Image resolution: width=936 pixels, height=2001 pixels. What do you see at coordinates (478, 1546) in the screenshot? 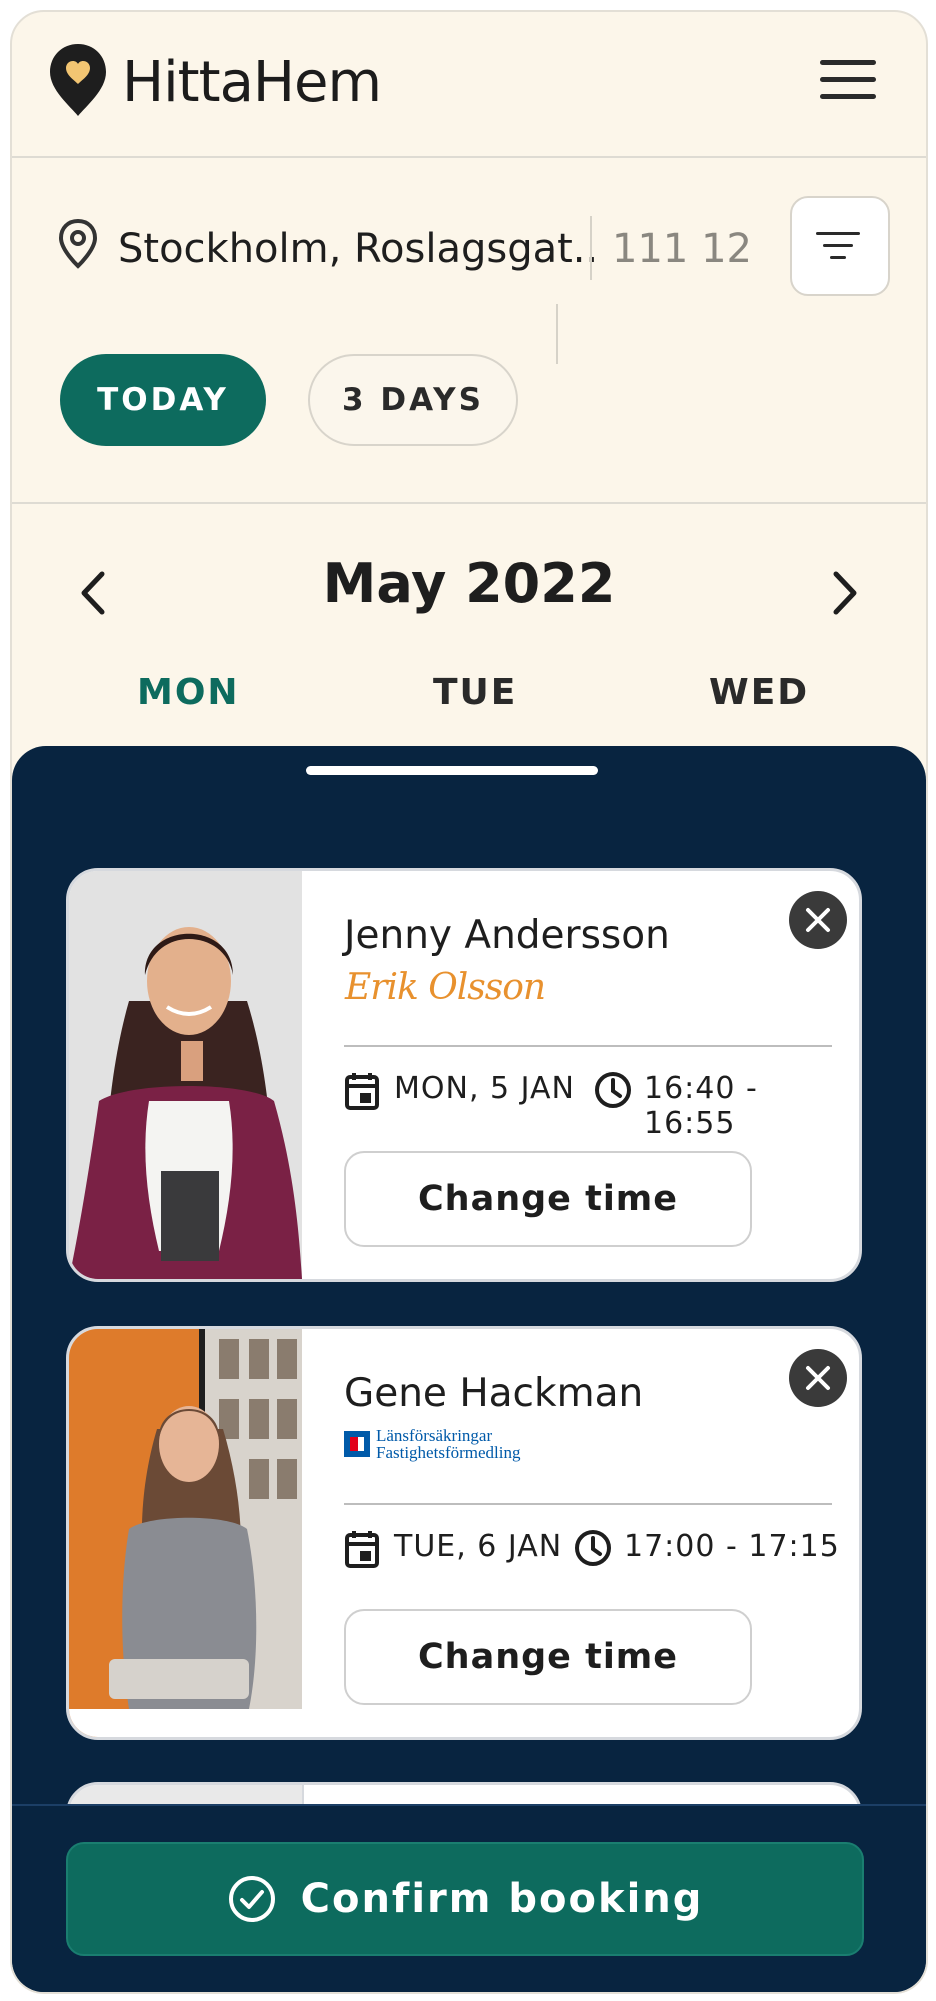
I see `booking-date: TUE, 6 JAN` at bounding box center [478, 1546].